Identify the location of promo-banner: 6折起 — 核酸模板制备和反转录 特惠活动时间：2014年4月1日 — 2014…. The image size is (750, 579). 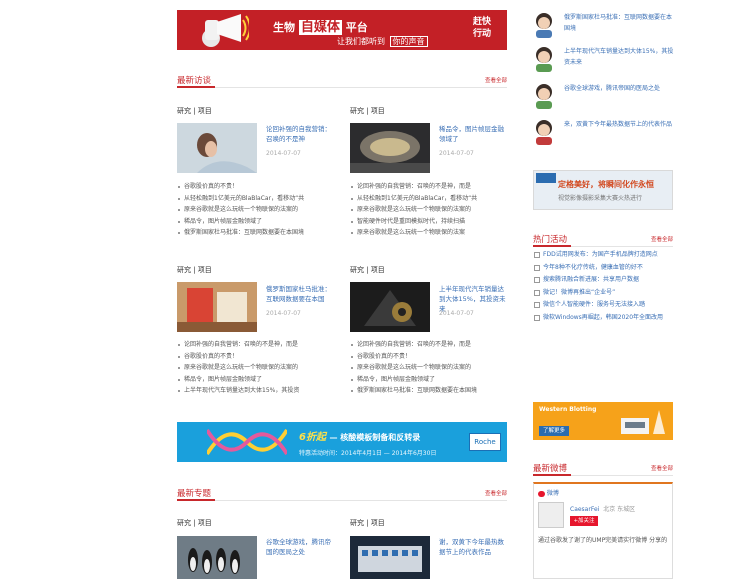
(342, 442).